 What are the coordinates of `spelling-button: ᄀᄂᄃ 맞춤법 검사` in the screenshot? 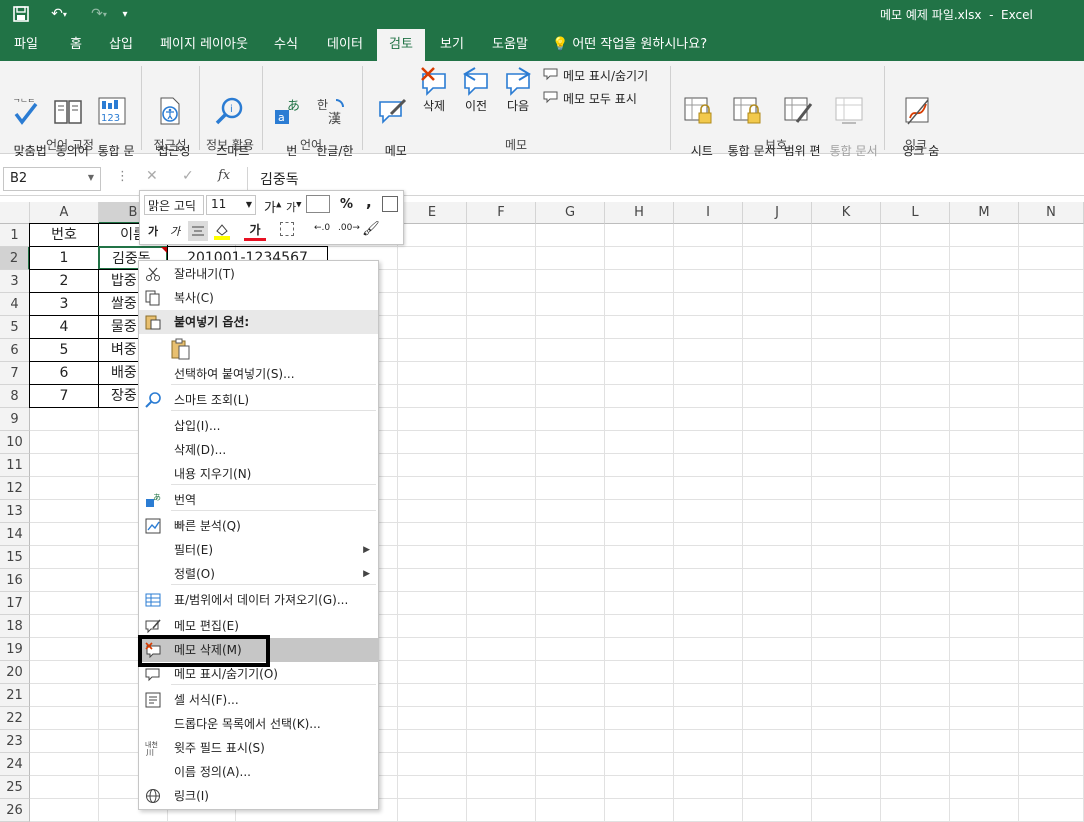 It's located at (26, 120).